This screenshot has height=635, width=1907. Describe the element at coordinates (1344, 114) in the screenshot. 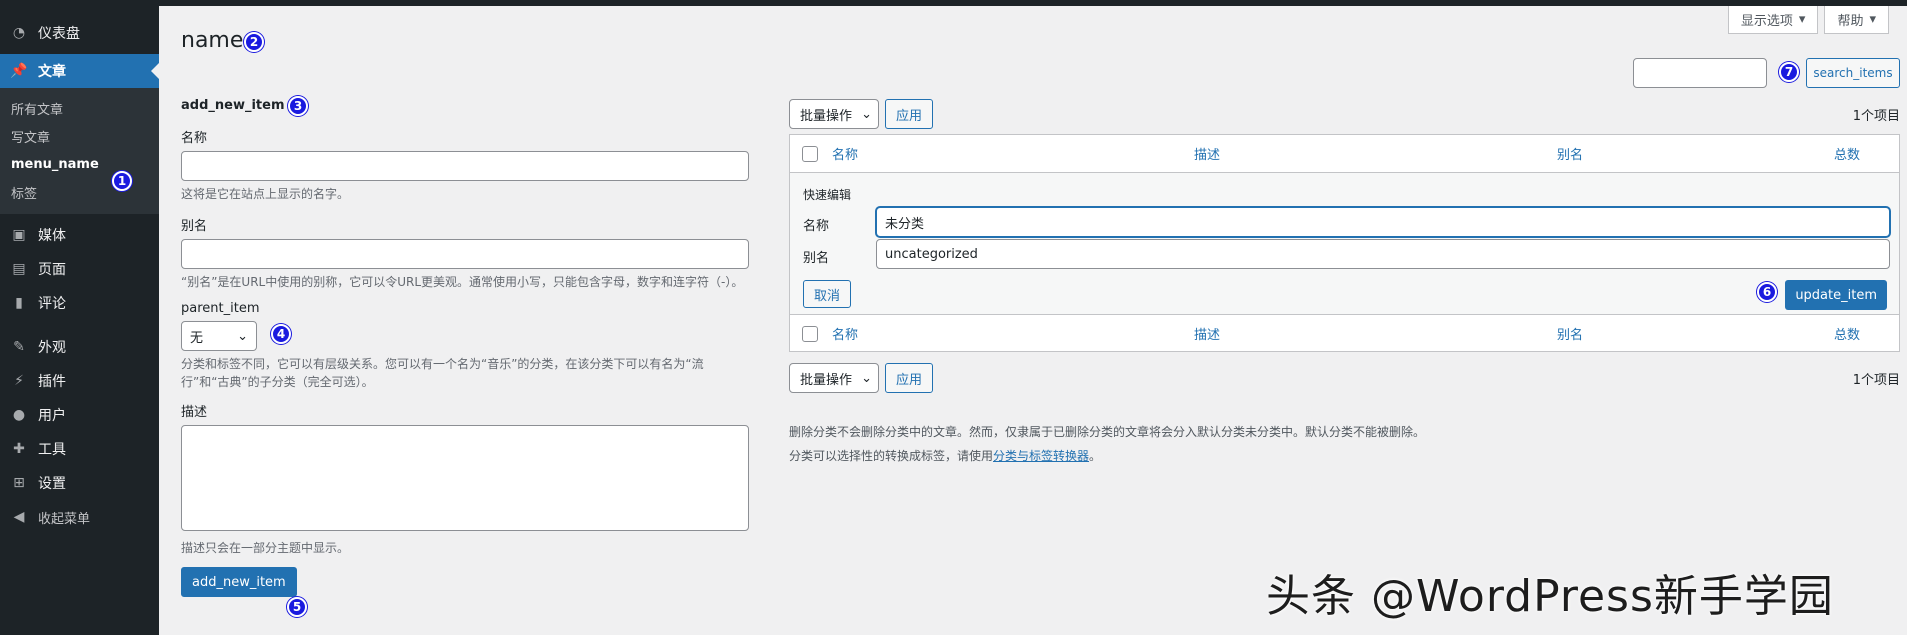

I see `tablenav-top: 批量操作 ⌄ 应用 1个项目` at that location.